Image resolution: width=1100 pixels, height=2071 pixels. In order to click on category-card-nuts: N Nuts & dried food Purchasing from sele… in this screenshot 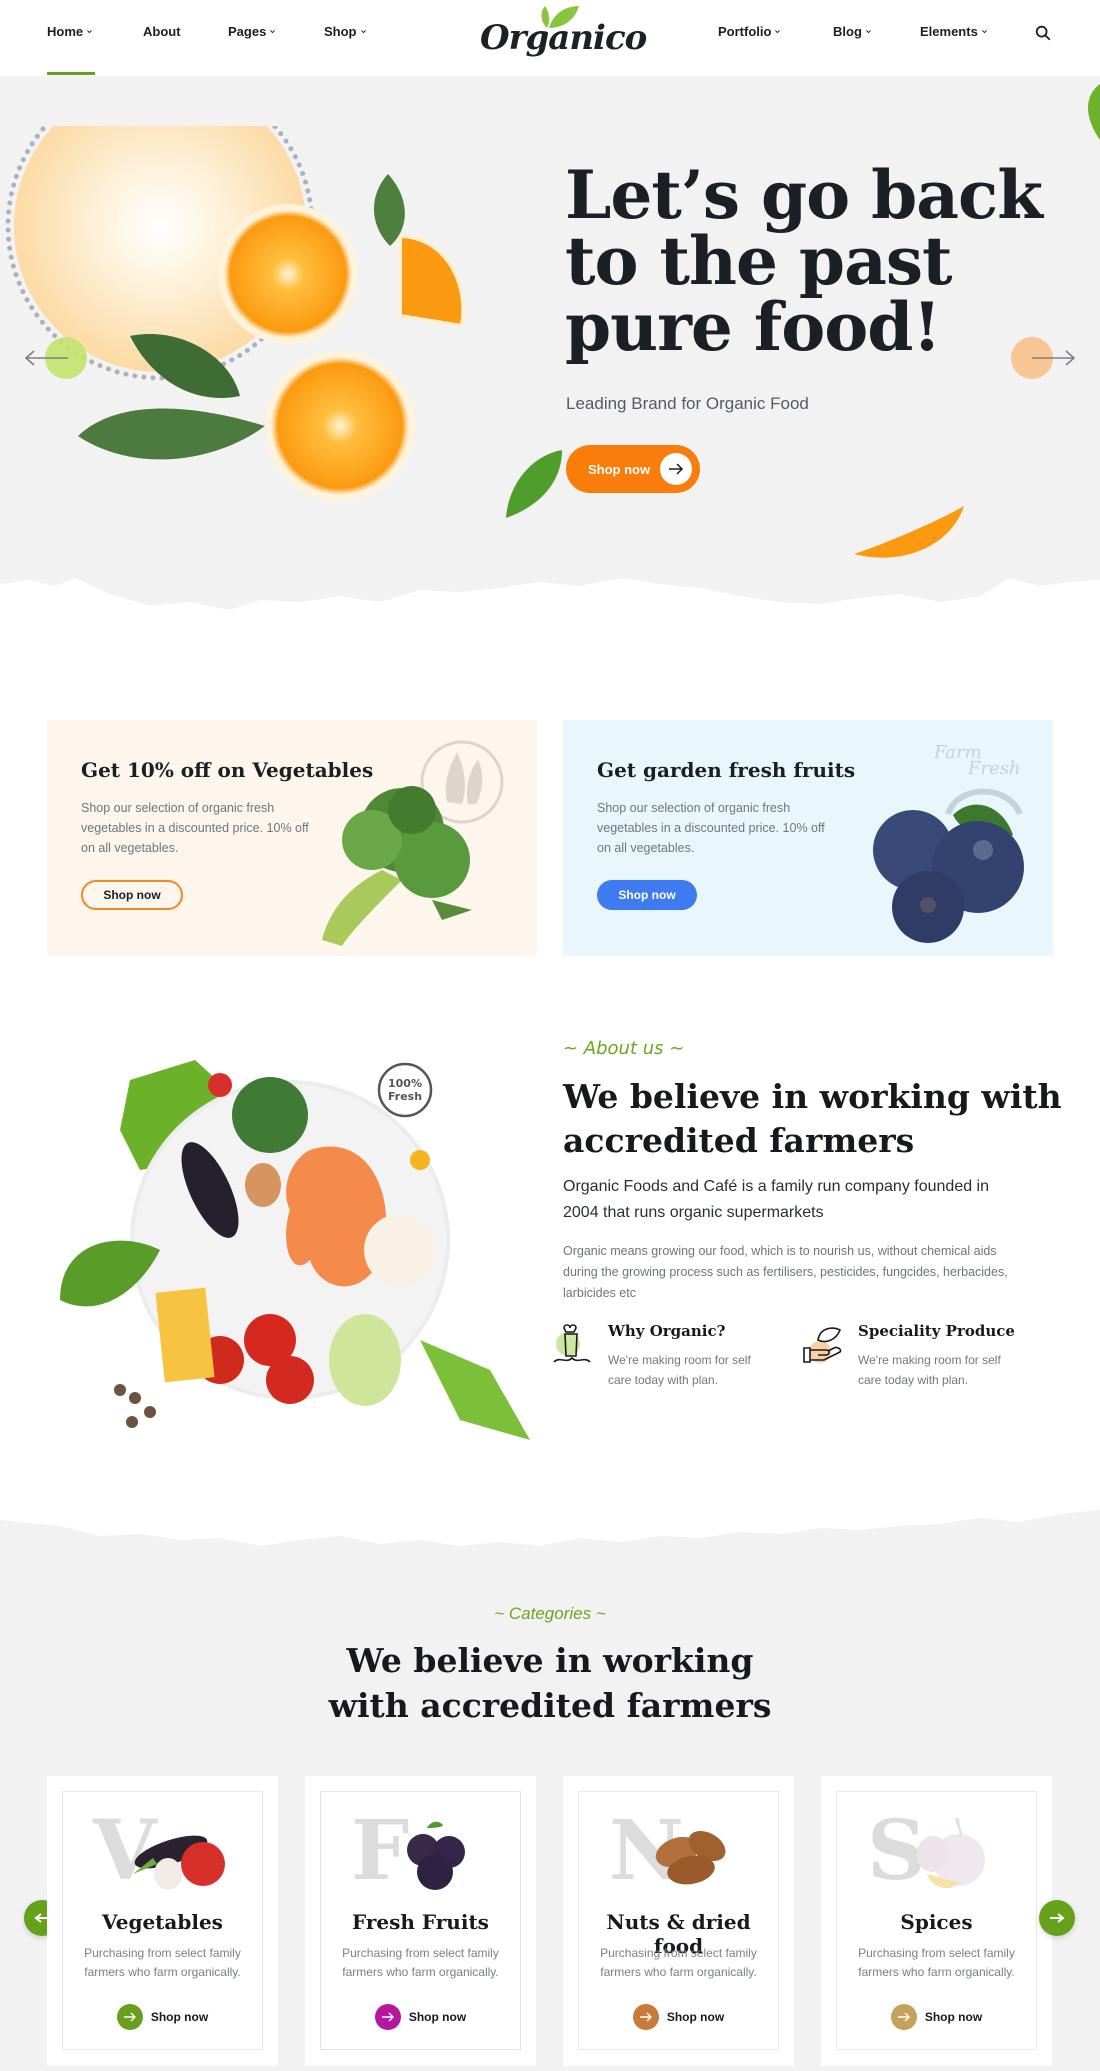, I will do `click(678, 1921)`.